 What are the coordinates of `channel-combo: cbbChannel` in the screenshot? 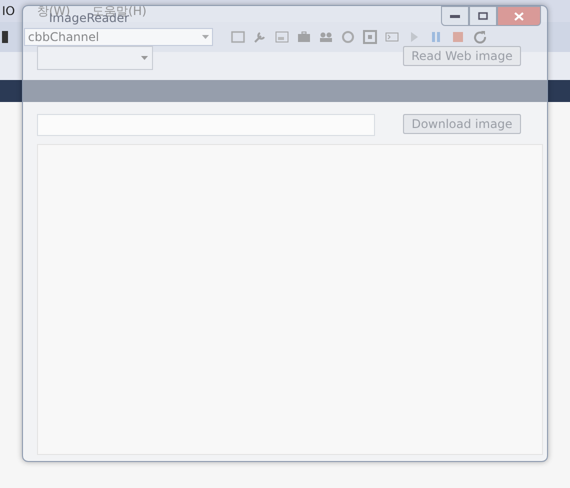 It's located at (118, 37).